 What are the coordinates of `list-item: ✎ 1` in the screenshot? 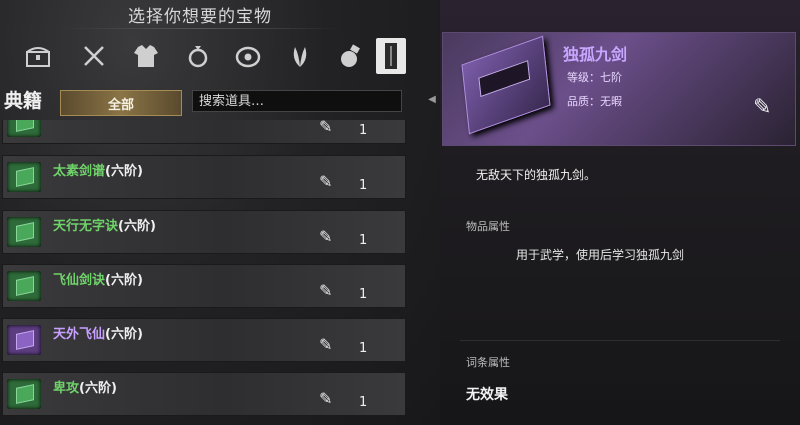 It's located at (204, 132).